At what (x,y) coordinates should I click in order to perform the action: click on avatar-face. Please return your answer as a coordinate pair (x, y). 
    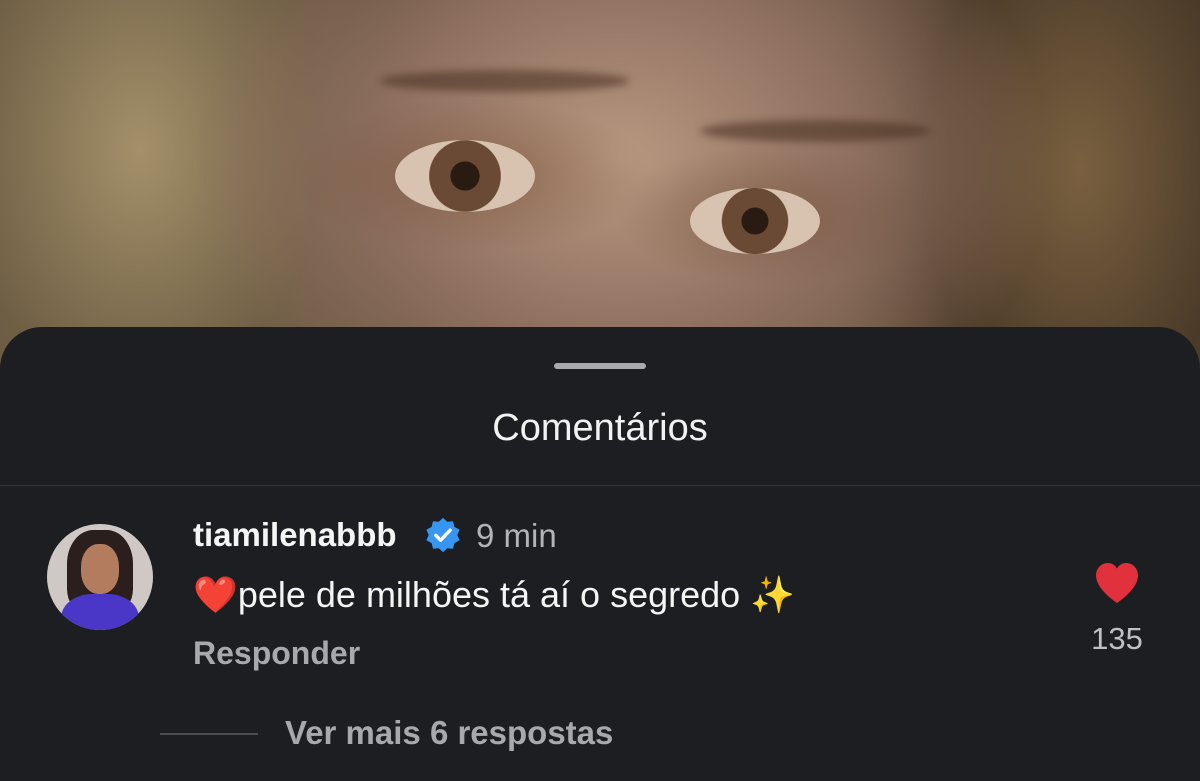
    Looking at the image, I should click on (100, 569).